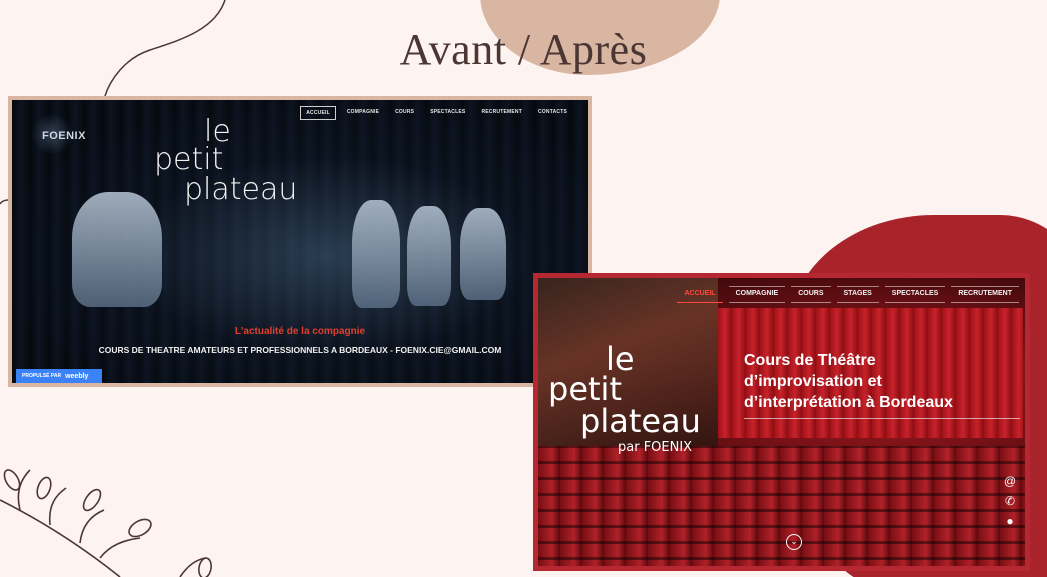 The height and width of the screenshot is (577, 1047). Describe the element at coordinates (447, 113) in the screenshot. I see `before-nav-spectacles: SPECTACLES` at that location.